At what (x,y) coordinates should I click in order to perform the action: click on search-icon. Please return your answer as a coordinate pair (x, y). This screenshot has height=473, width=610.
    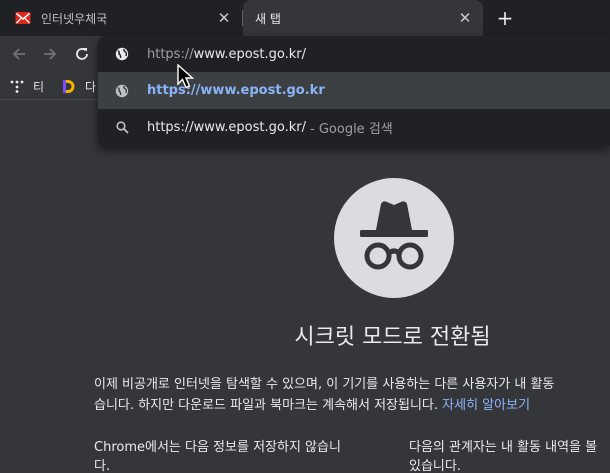
    Looking at the image, I should click on (122, 128).